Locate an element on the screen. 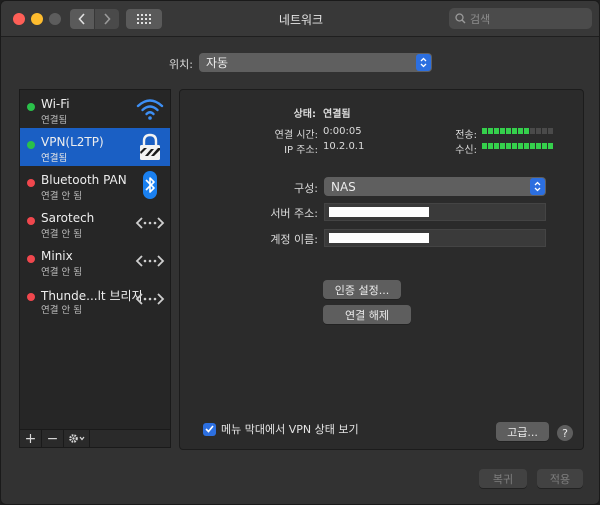 The image size is (600, 505). receive-activity-meter is located at coordinates (517, 146).